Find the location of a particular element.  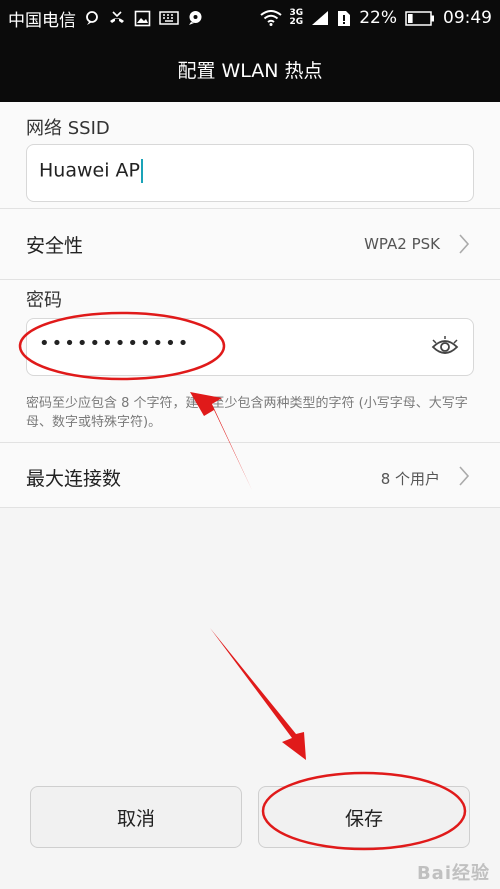

password-highlight-ellipse is located at coordinates (122, 346).